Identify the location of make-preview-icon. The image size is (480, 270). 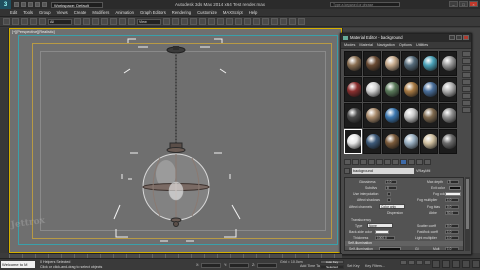
(466, 89).